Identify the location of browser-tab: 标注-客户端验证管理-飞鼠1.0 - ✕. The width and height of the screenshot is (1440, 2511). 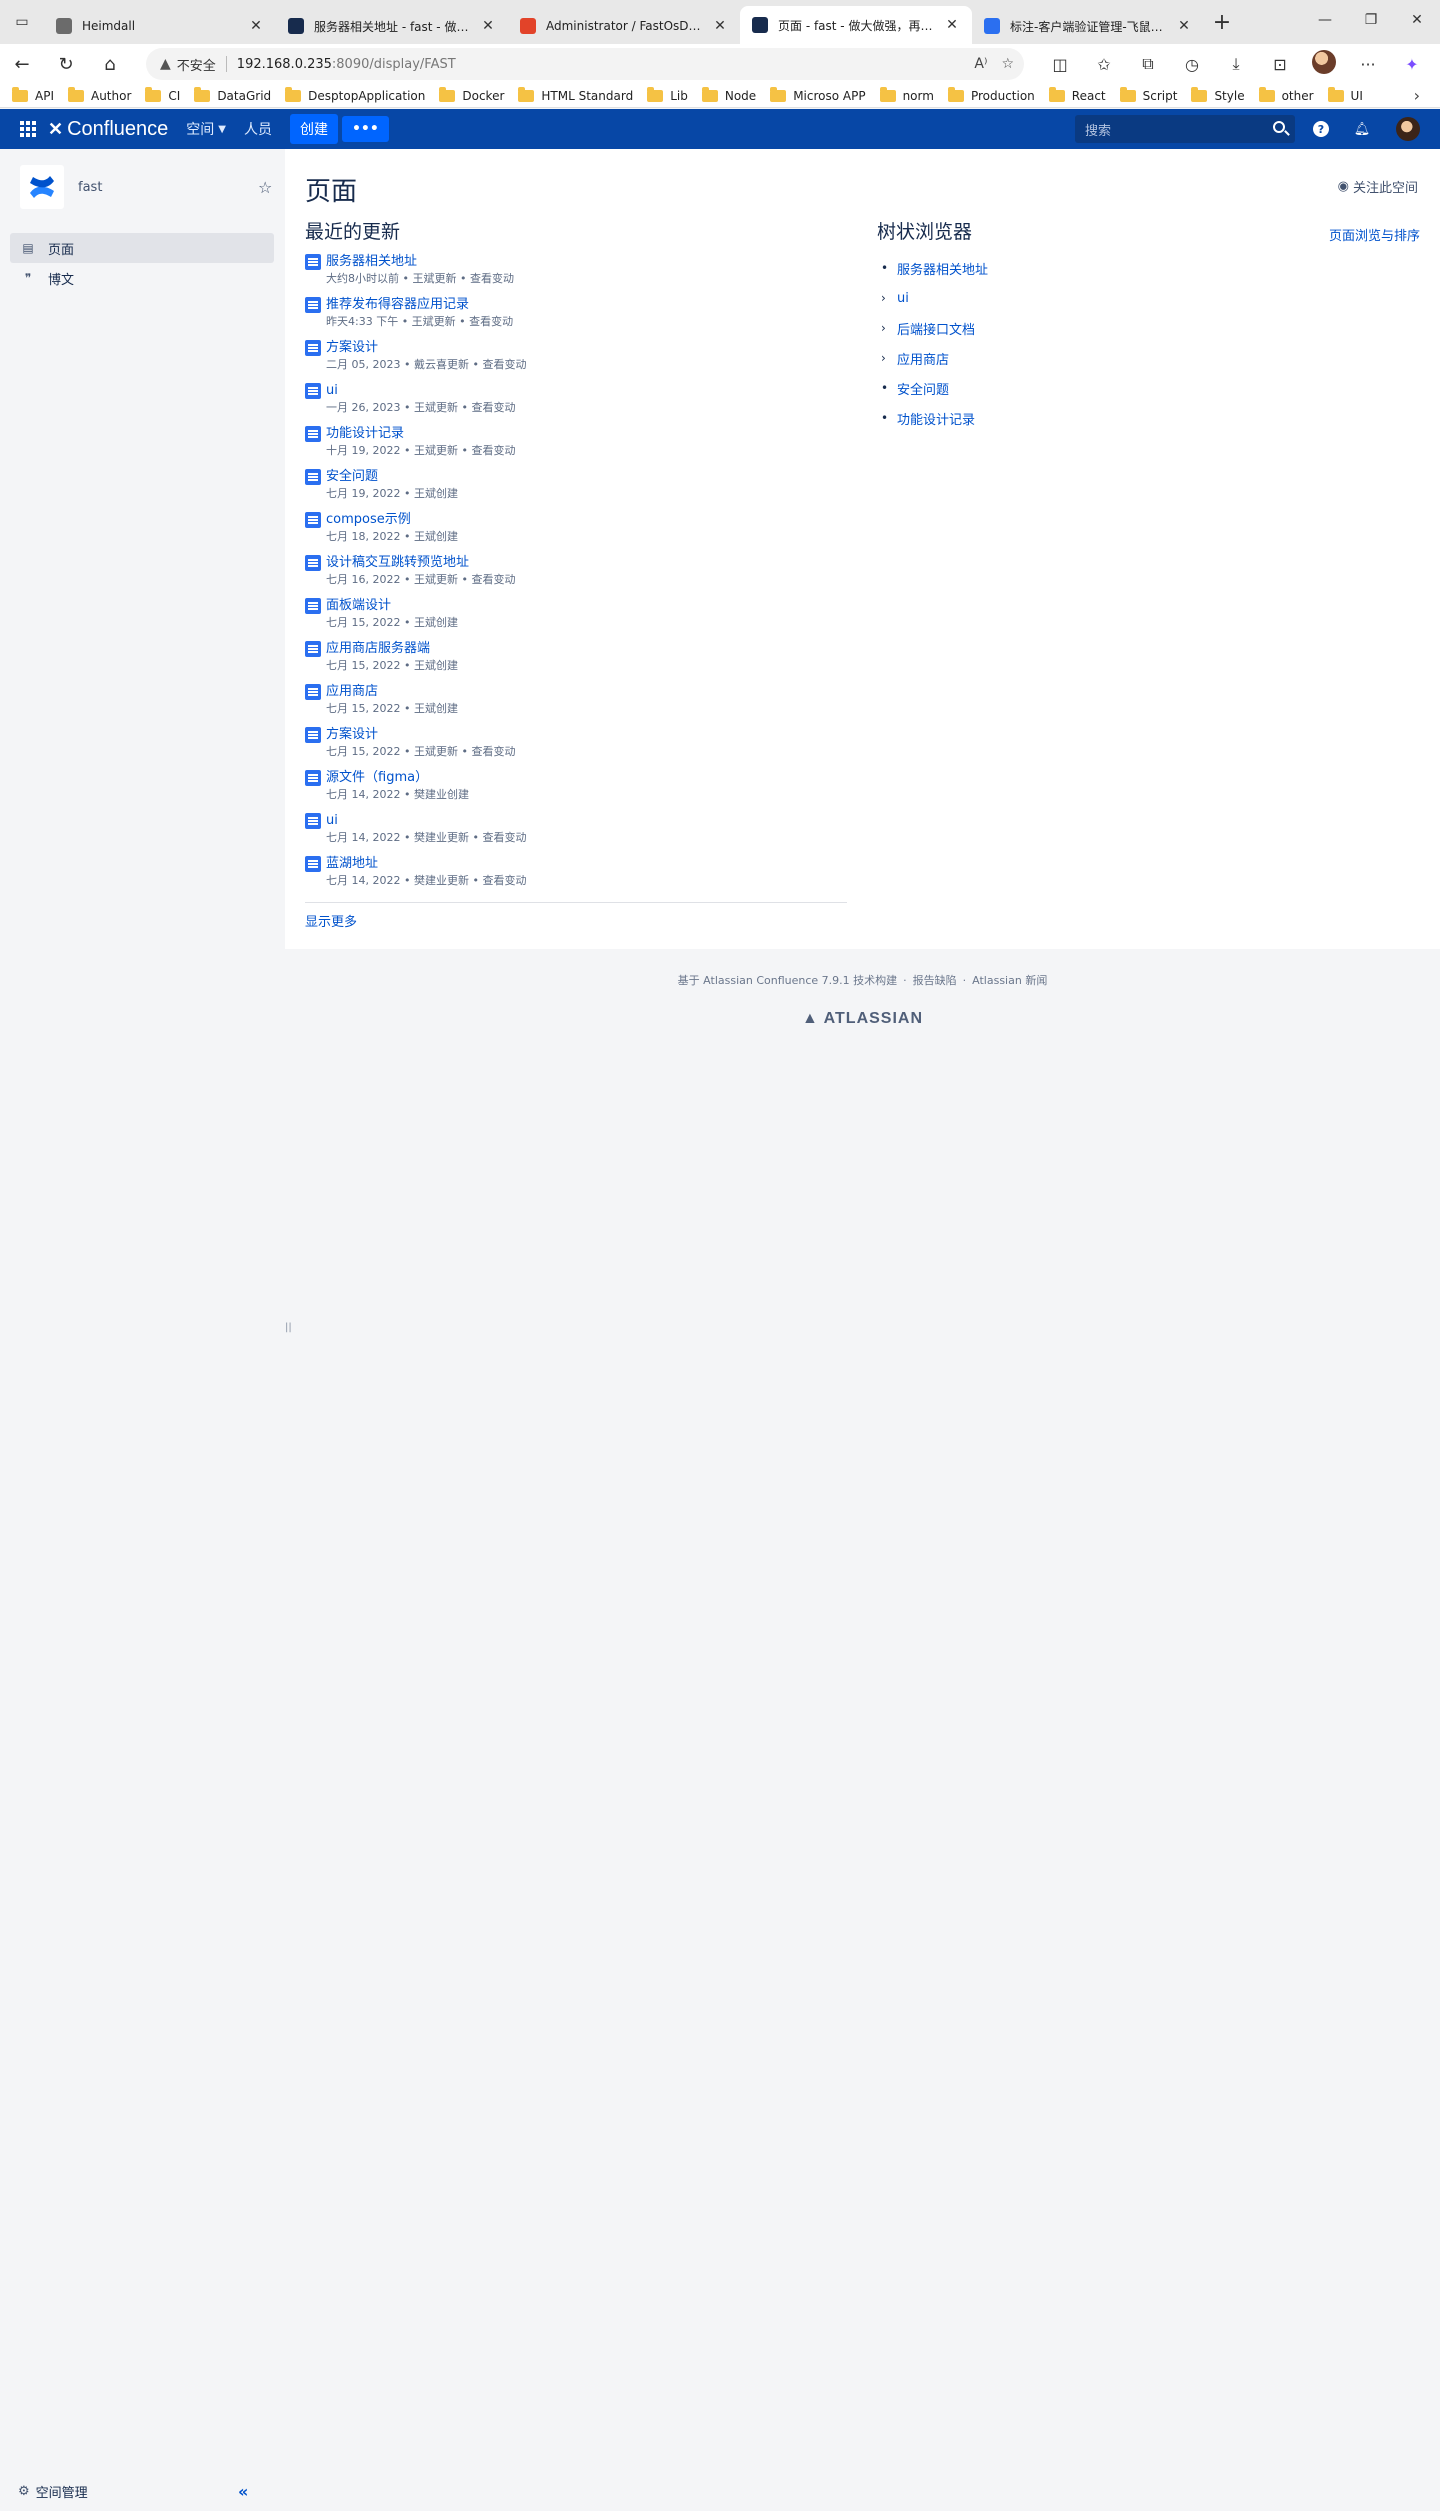
(1088, 26).